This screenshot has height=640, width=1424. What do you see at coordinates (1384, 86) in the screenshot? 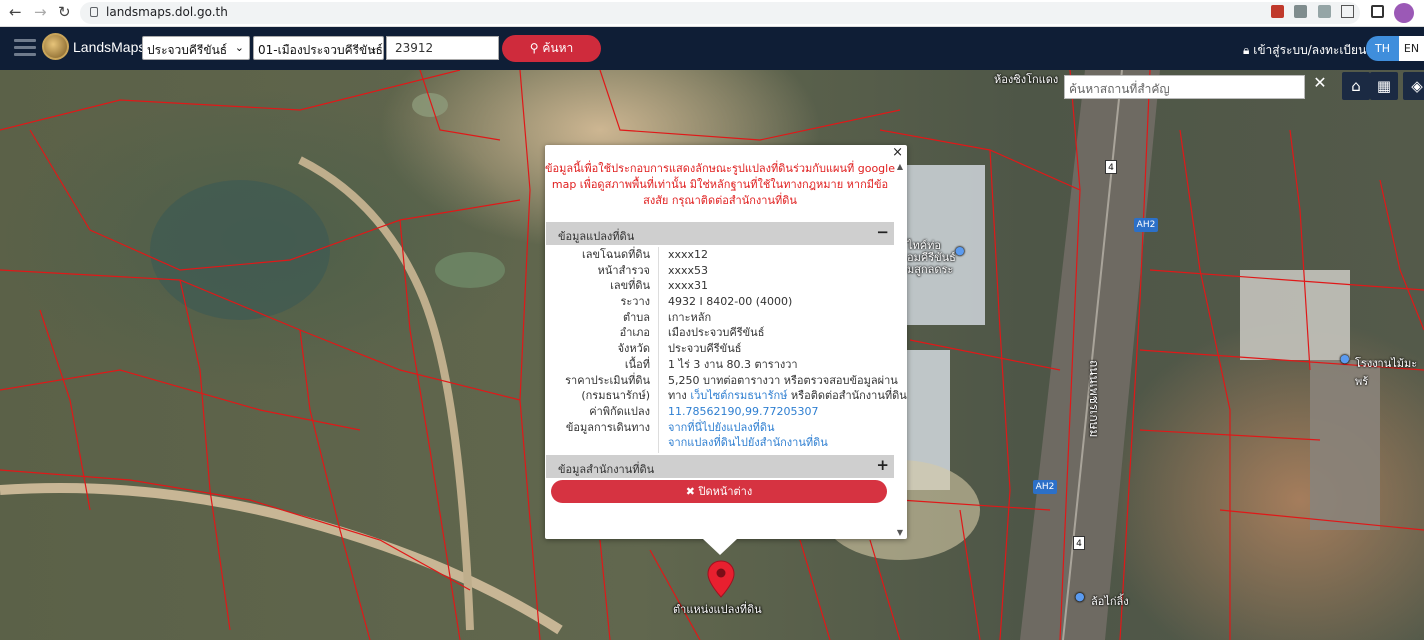
I see `grid-icon: ▦` at bounding box center [1384, 86].